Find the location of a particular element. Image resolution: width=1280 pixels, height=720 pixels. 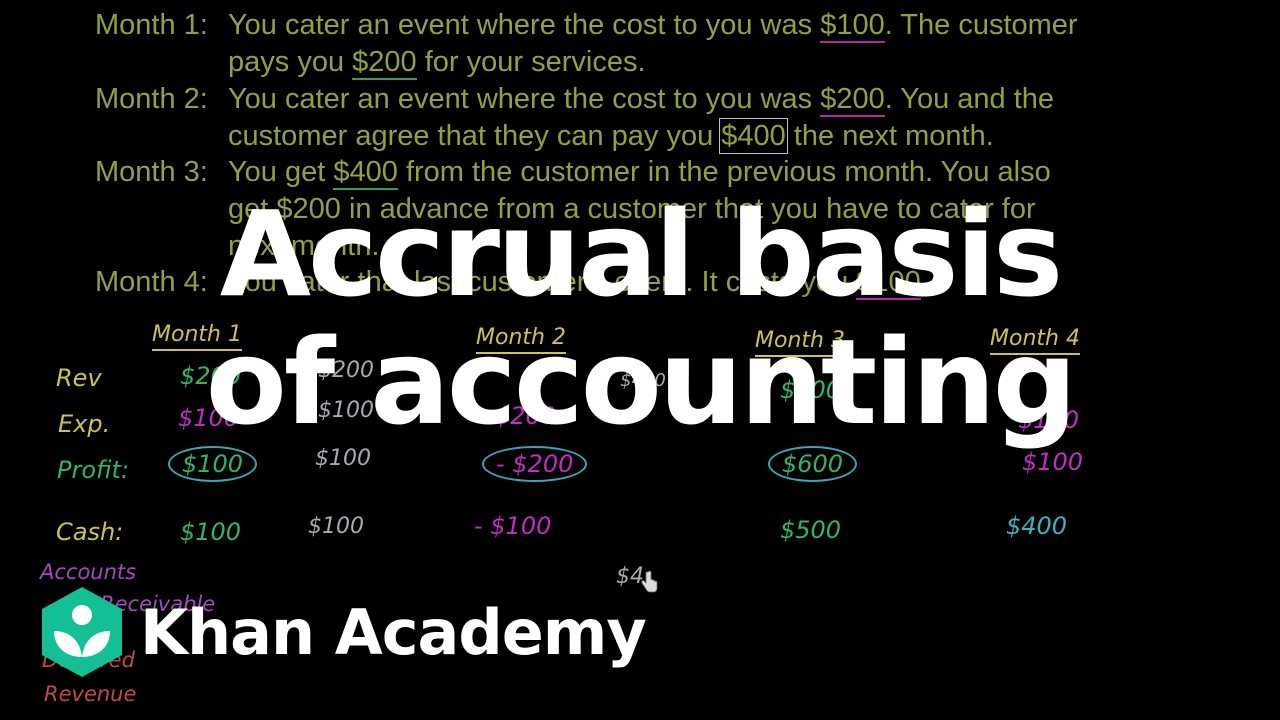

month-label: Month 1: is located at coordinates (151, 25).